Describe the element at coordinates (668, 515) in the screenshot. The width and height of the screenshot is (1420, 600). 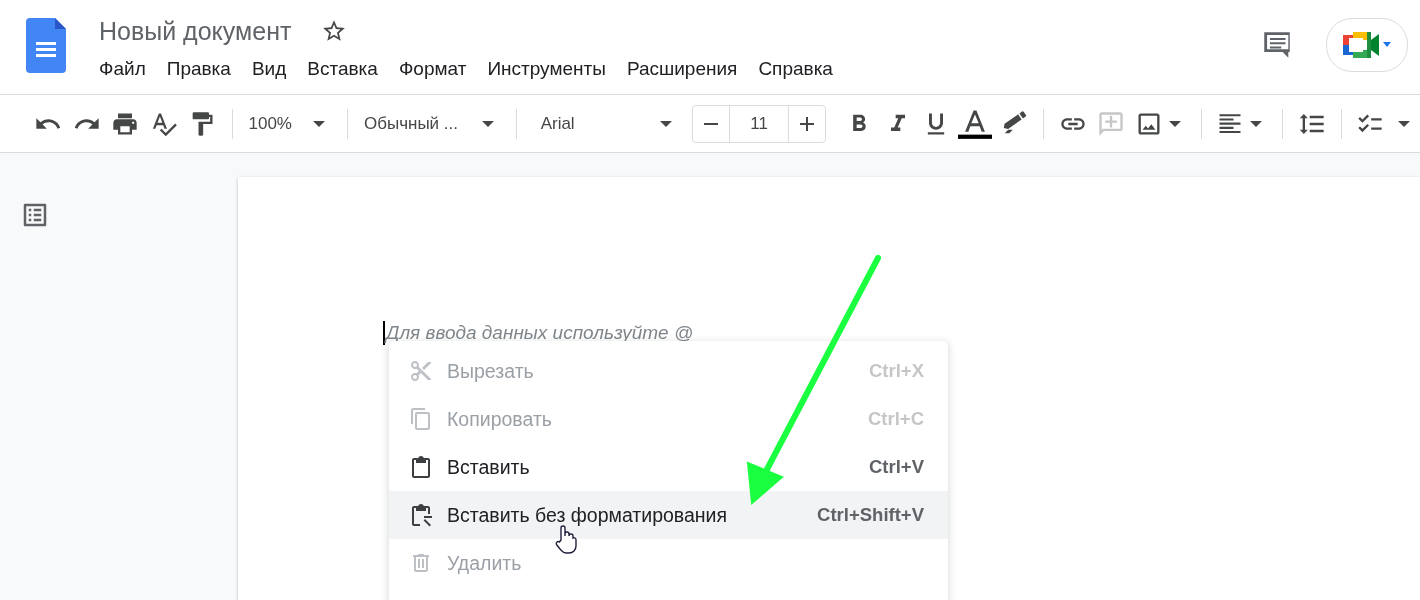
I see `context-menu-item: Вставить без форматирования Ctrl+Shift+V` at that location.